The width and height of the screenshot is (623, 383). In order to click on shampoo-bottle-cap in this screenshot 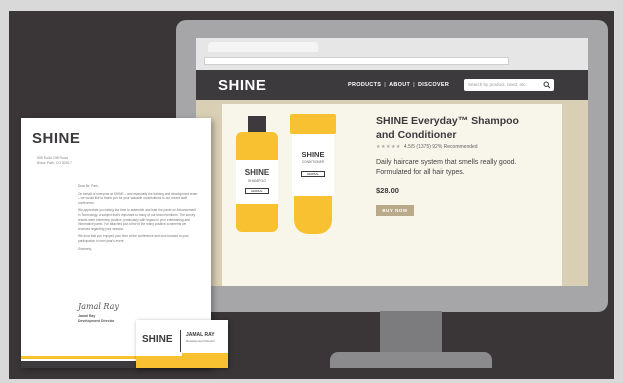, I will do `click(257, 124)`.